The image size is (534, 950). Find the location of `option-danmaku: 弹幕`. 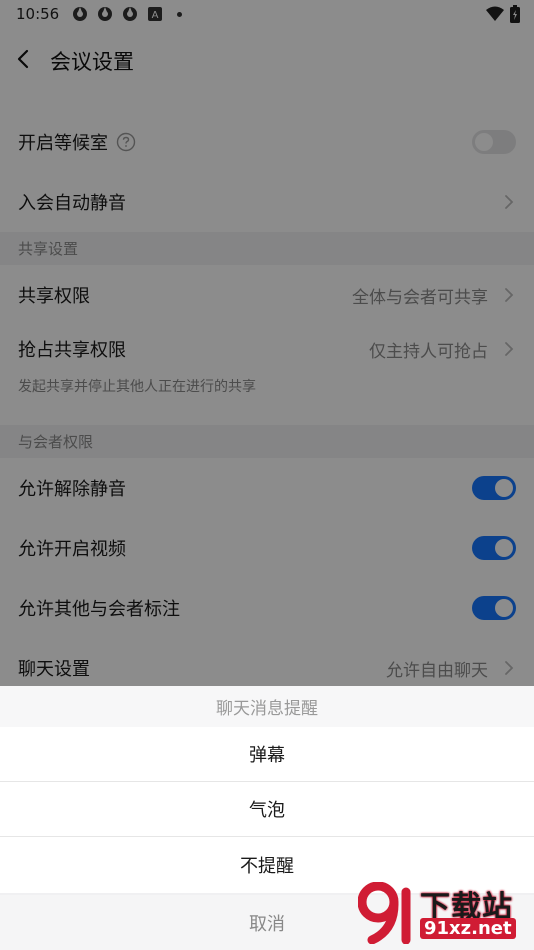

option-danmaku: 弹幕 is located at coordinates (267, 754).